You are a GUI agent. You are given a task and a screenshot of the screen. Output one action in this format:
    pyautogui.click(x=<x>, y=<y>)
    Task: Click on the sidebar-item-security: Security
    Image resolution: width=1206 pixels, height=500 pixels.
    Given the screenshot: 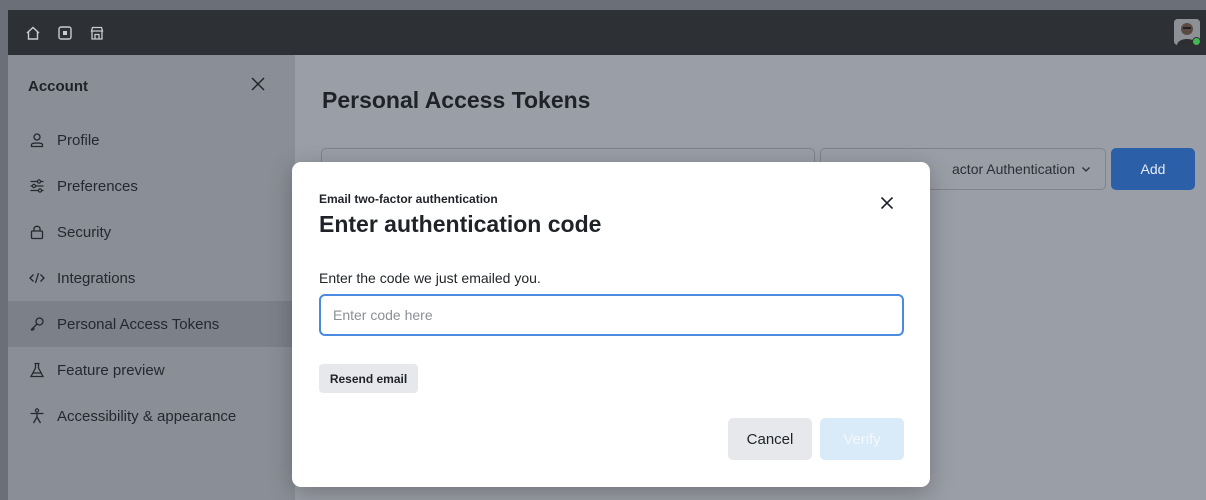 What is the action you would take?
    pyautogui.click(x=151, y=232)
    